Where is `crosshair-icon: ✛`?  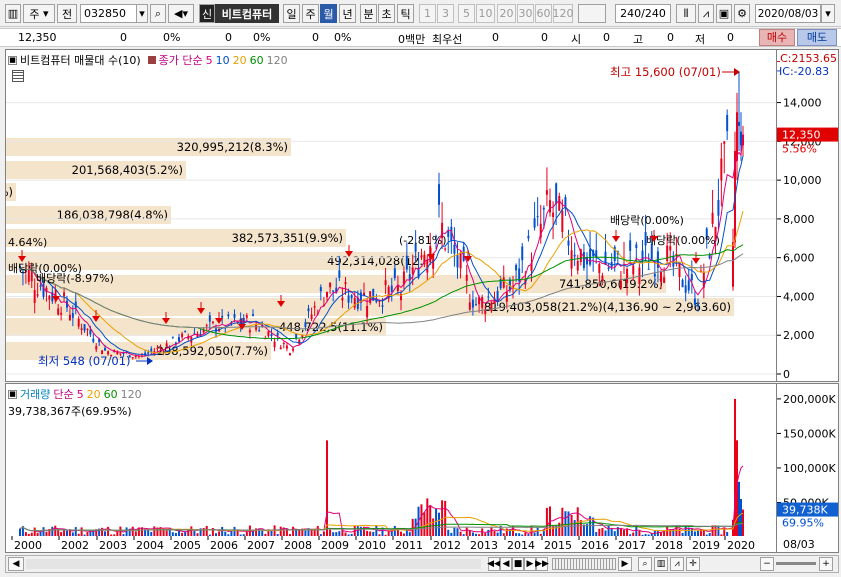 crosshair-icon: ✛ is located at coordinates (693, 564).